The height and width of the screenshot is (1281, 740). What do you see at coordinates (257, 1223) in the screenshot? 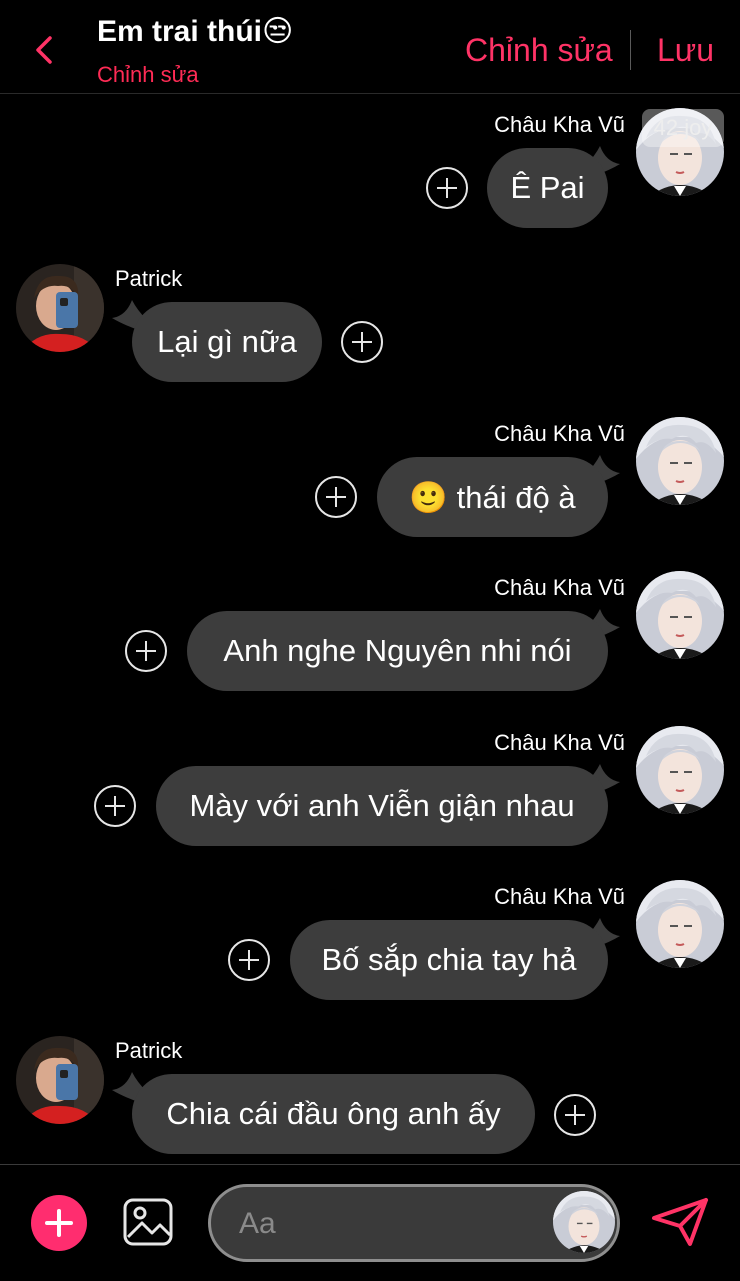
I see `input-placeholder: Aa` at bounding box center [257, 1223].